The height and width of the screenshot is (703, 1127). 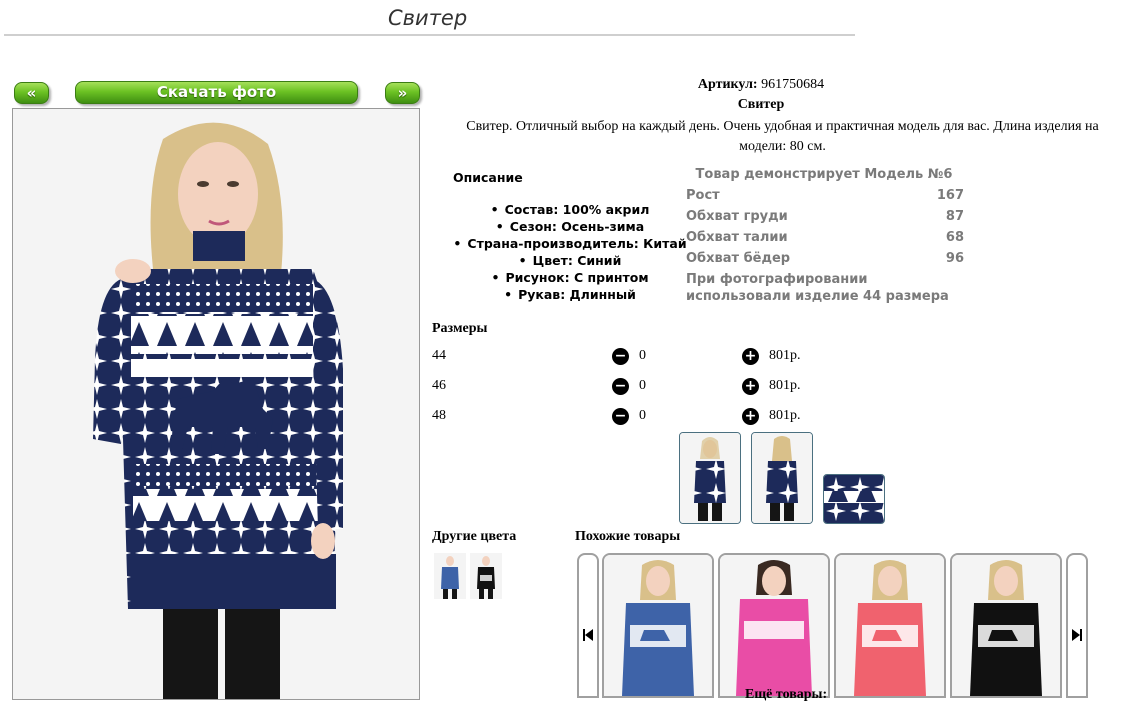 I want to click on sizes-title: Размеры, so click(x=460, y=328).